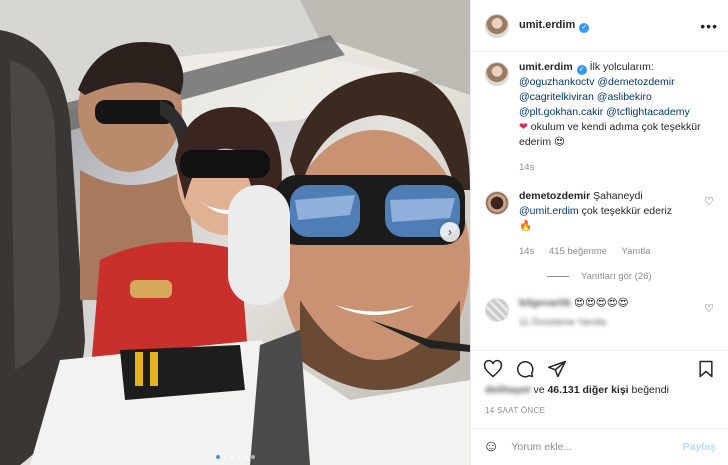 This screenshot has height=465, width=728. What do you see at coordinates (621, 67) in the screenshot?
I see `caption-text-intro: İlk yolcularım:` at bounding box center [621, 67].